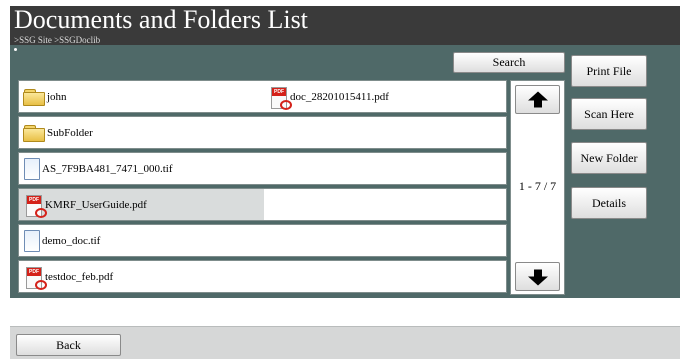  Describe the element at coordinates (345, 342) in the screenshot. I see `bottom-bar: Back` at that location.